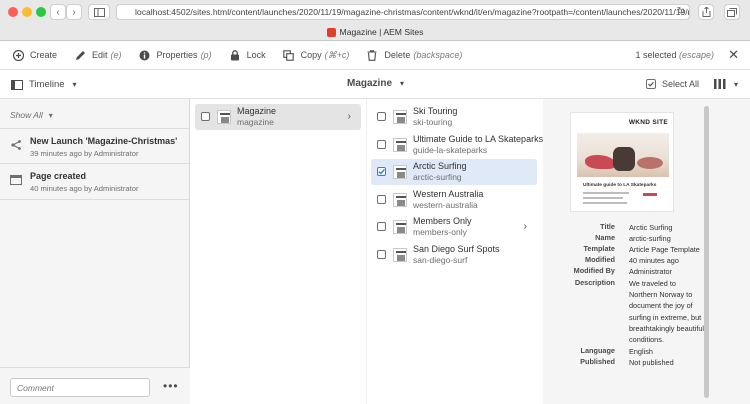  I want to click on edit-label: Edit, so click(100, 55).